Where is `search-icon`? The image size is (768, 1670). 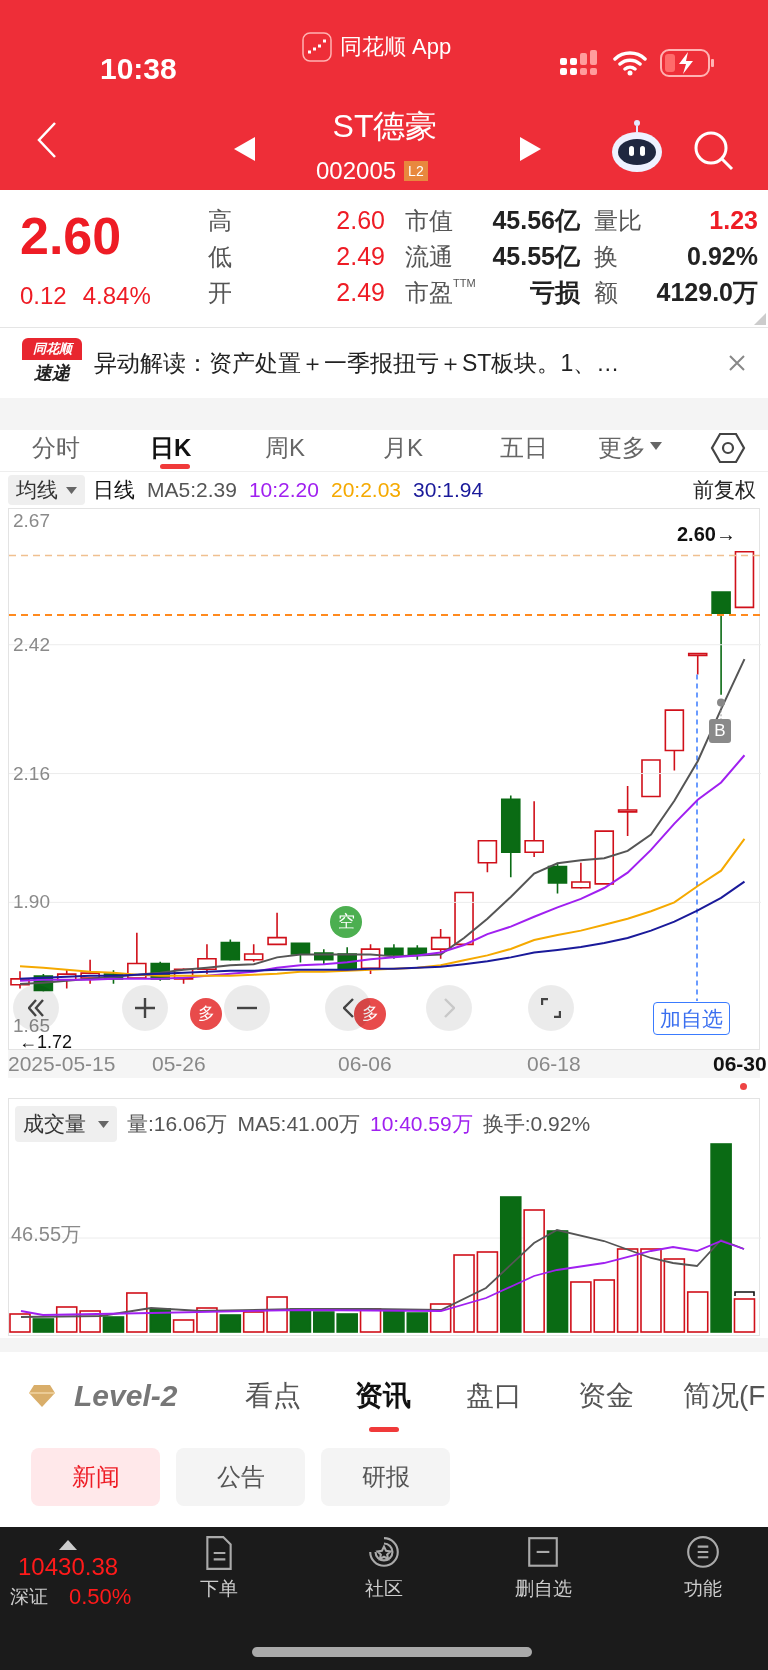
search-icon is located at coordinates (714, 151).